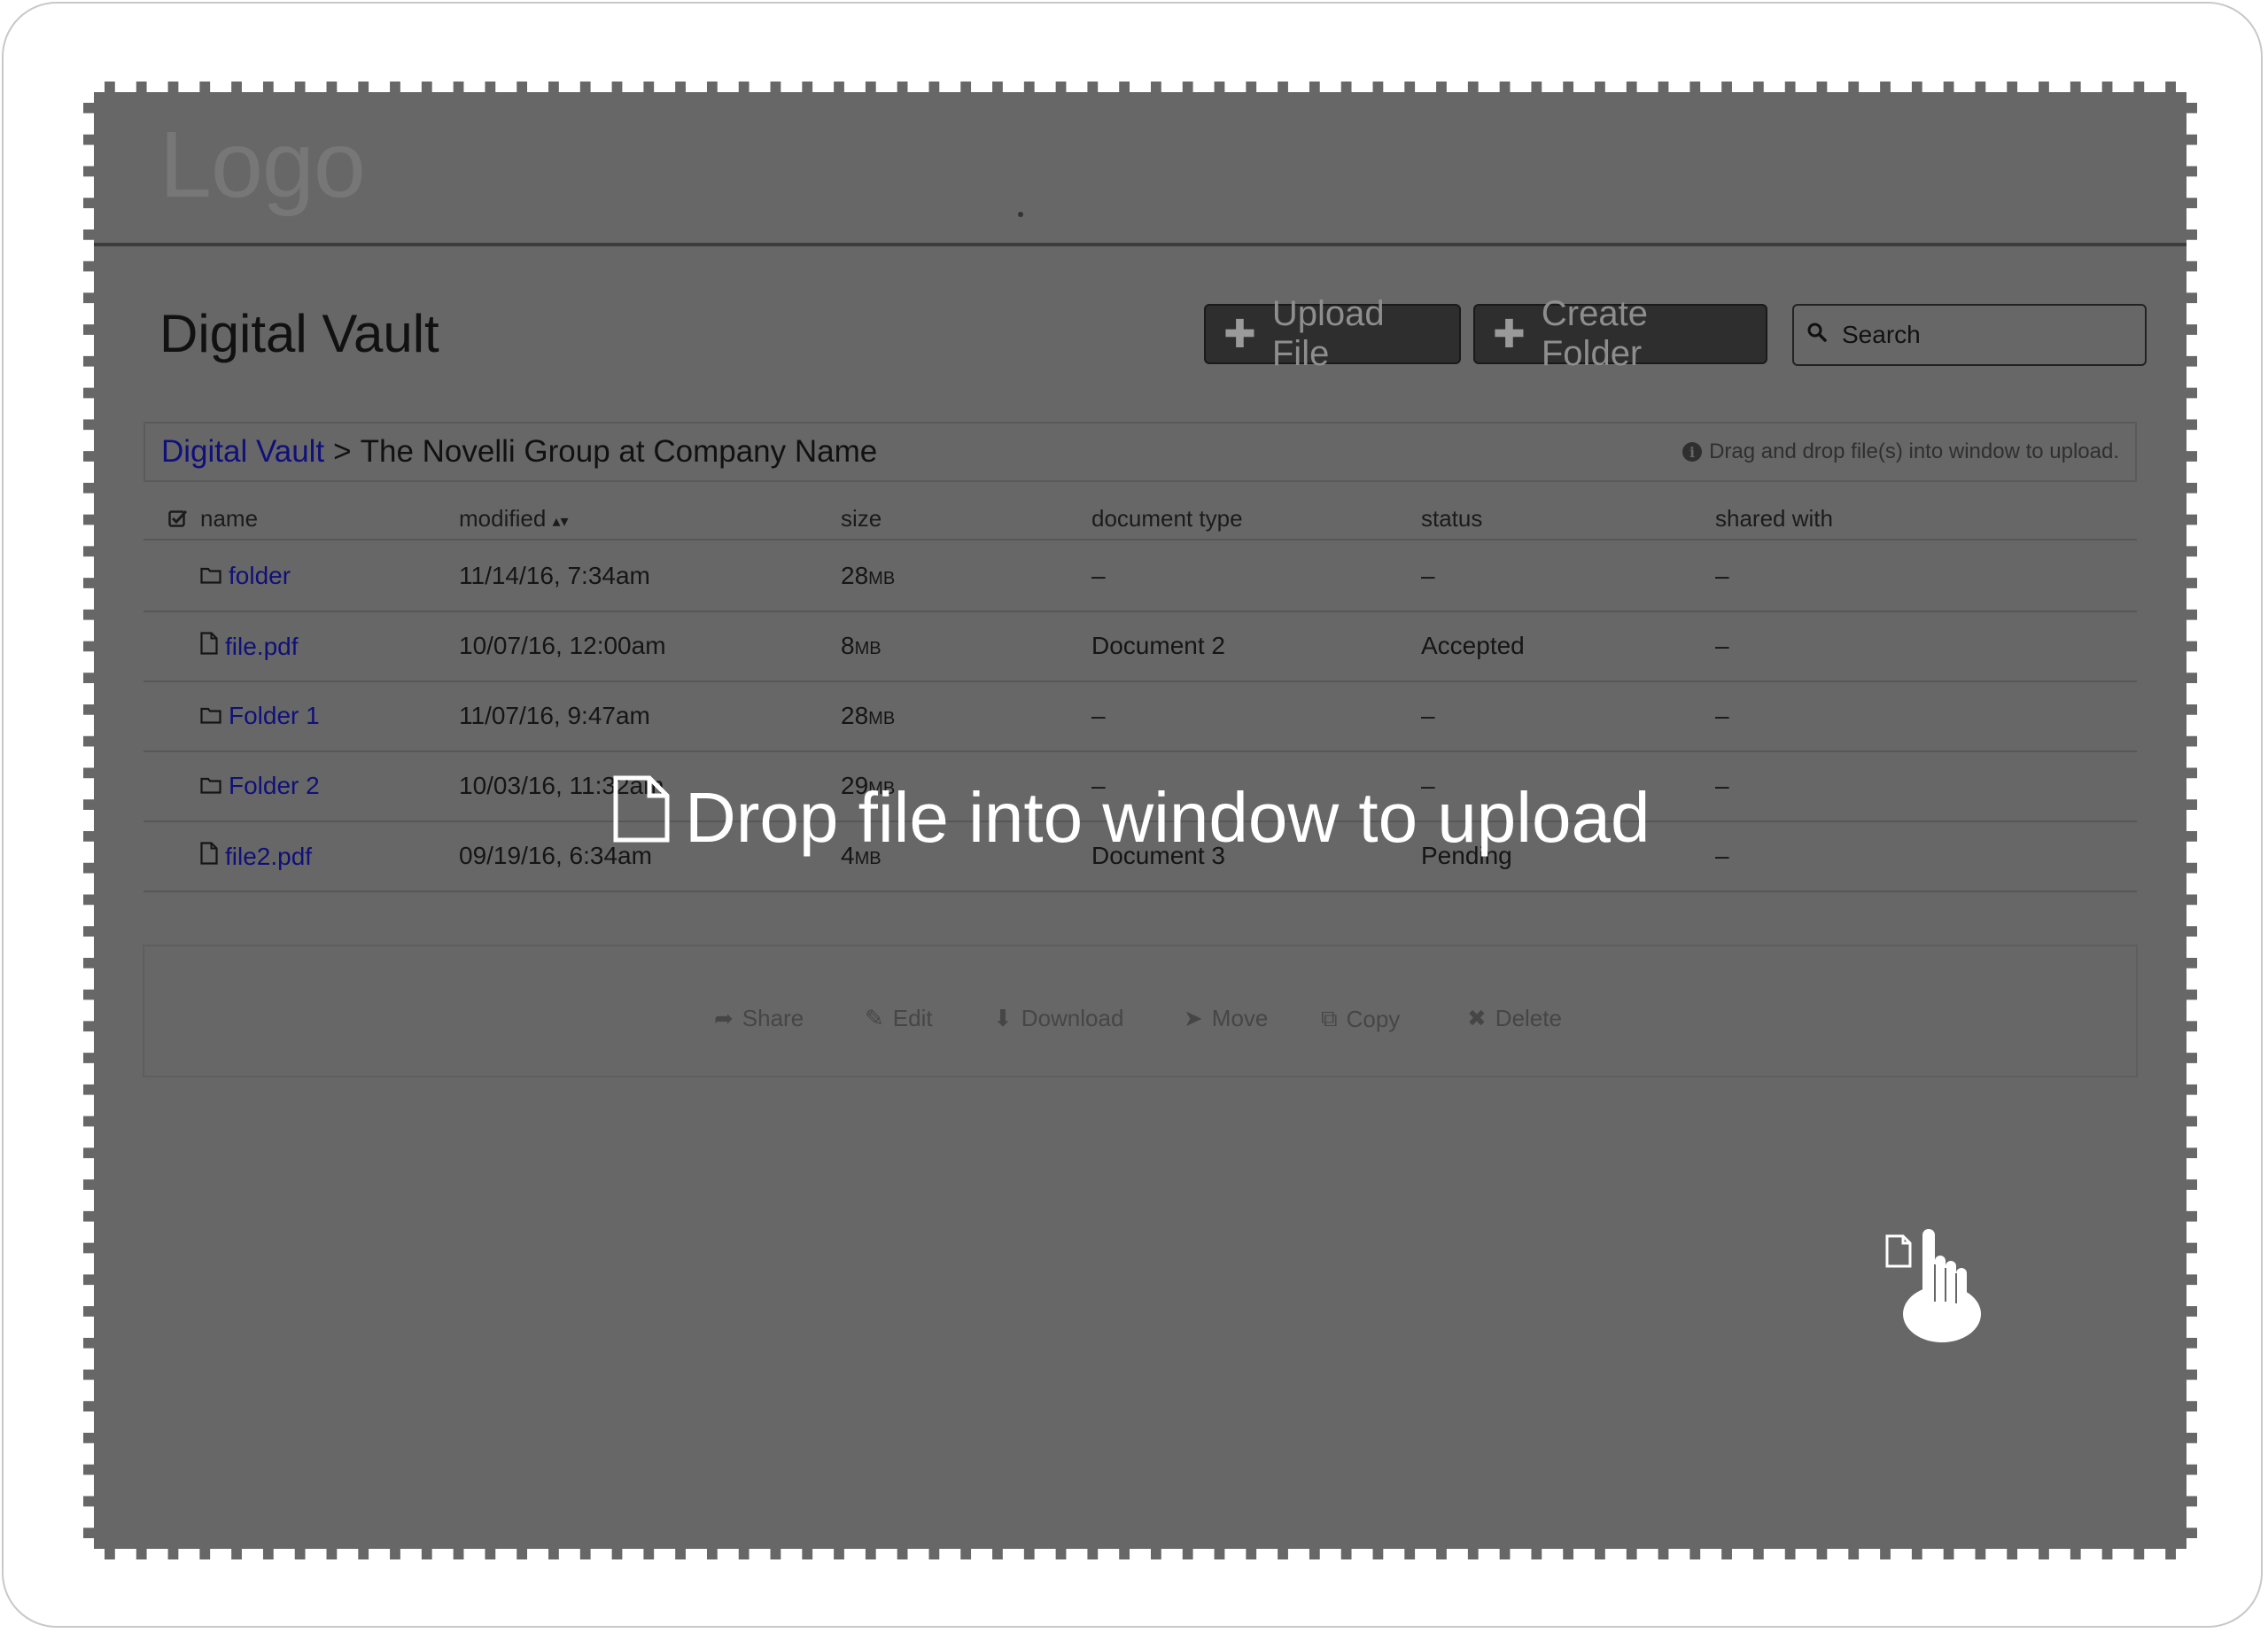 The width and height of the screenshot is (2268, 1633). I want to click on cell-size: 8MB, so click(861, 646).